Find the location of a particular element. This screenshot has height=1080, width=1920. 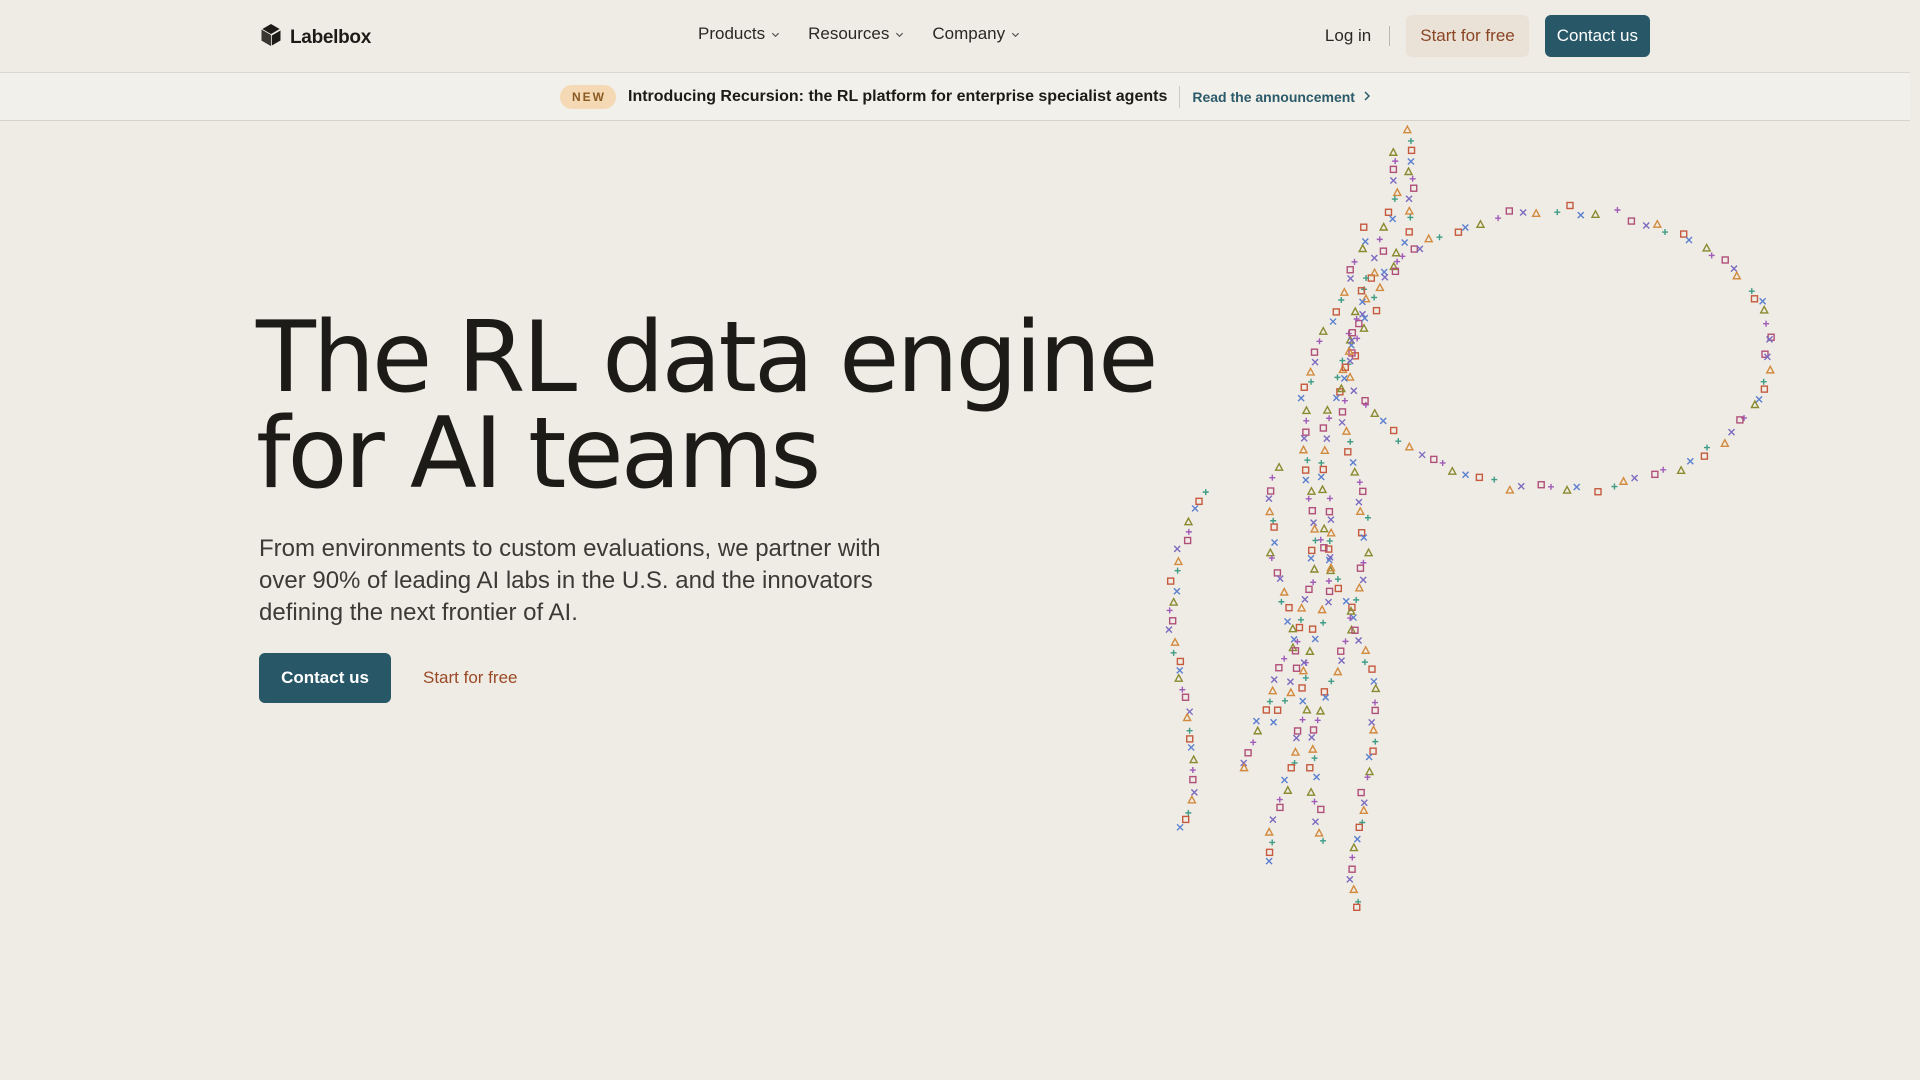

hero-start-free-link: Start for free is located at coordinates (470, 678).